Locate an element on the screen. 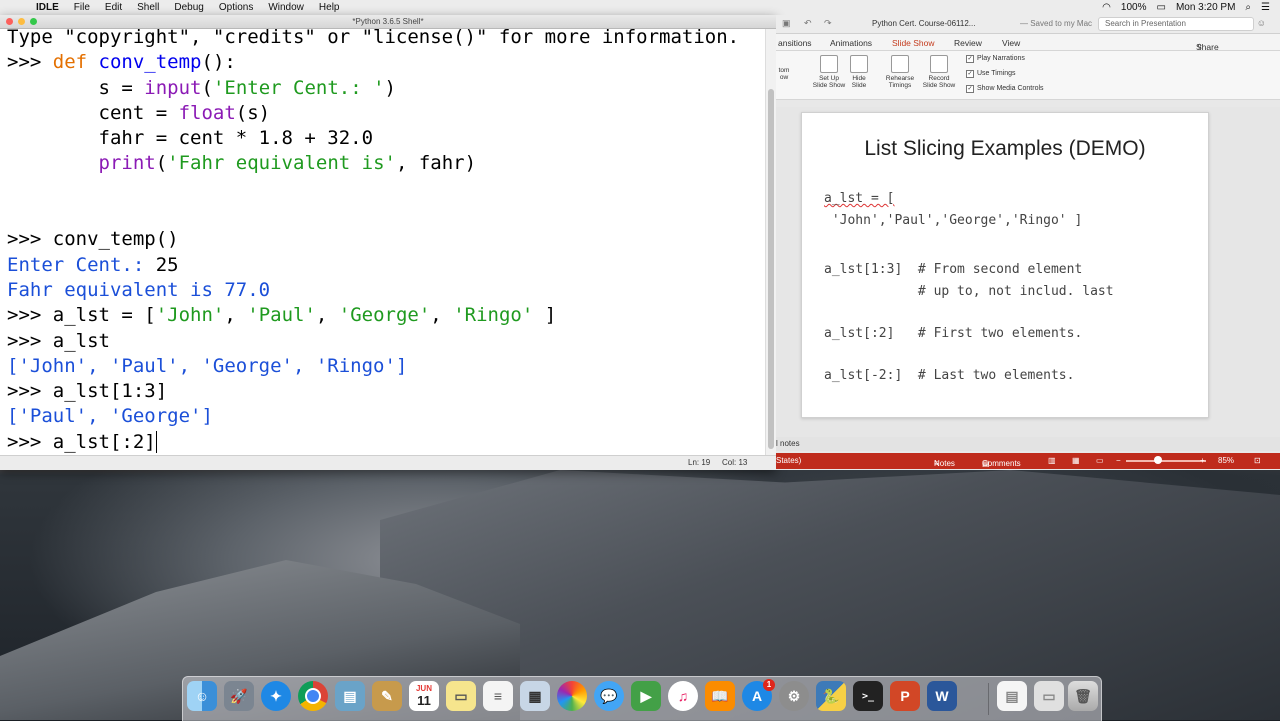 The width and height of the screenshot is (1280, 721). normal-view-icon: ▥ is located at coordinates (1052, 460).